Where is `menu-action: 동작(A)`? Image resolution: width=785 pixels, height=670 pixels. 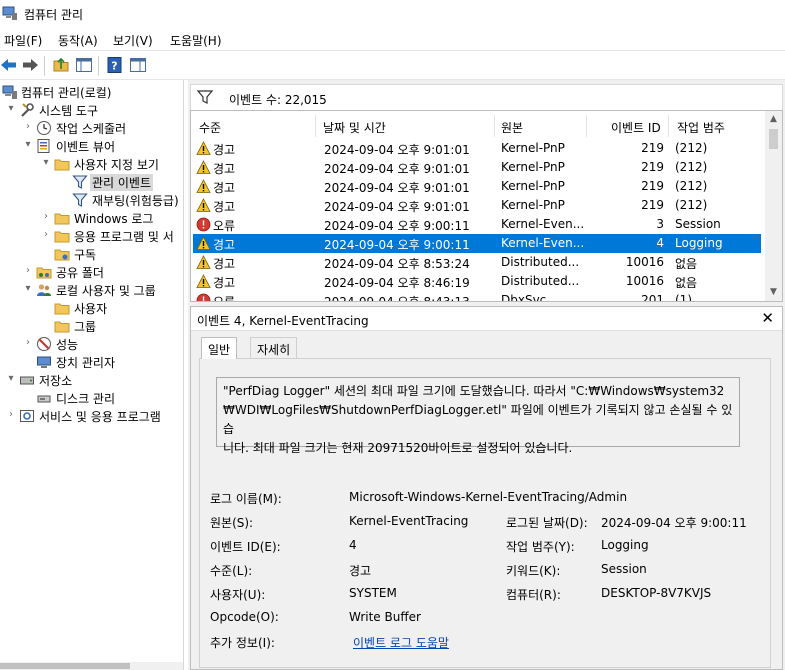 menu-action: 동작(A) is located at coordinates (78, 40).